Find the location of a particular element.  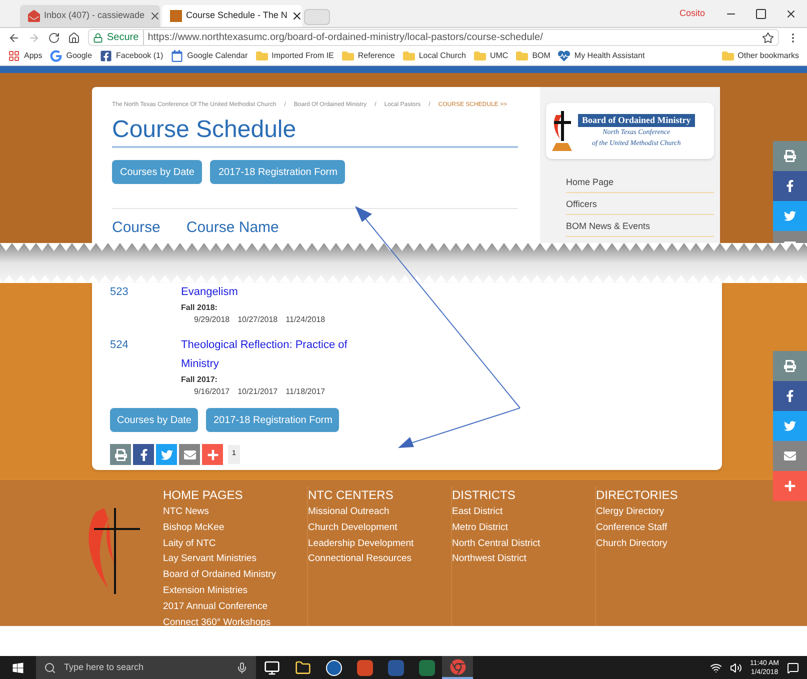

bookmark: Facebook (1) is located at coordinates (132, 56).